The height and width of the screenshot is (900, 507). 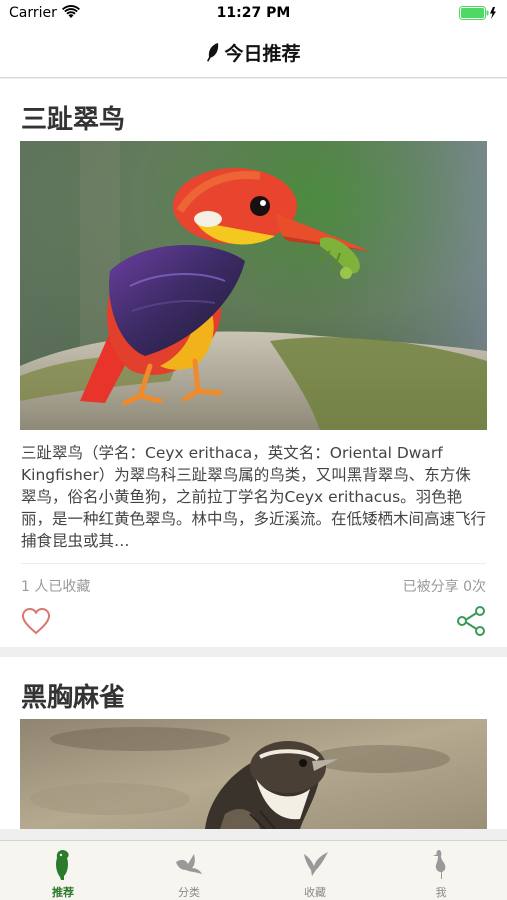 I want to click on tab-recommend: 推荐, so click(x=63, y=870).